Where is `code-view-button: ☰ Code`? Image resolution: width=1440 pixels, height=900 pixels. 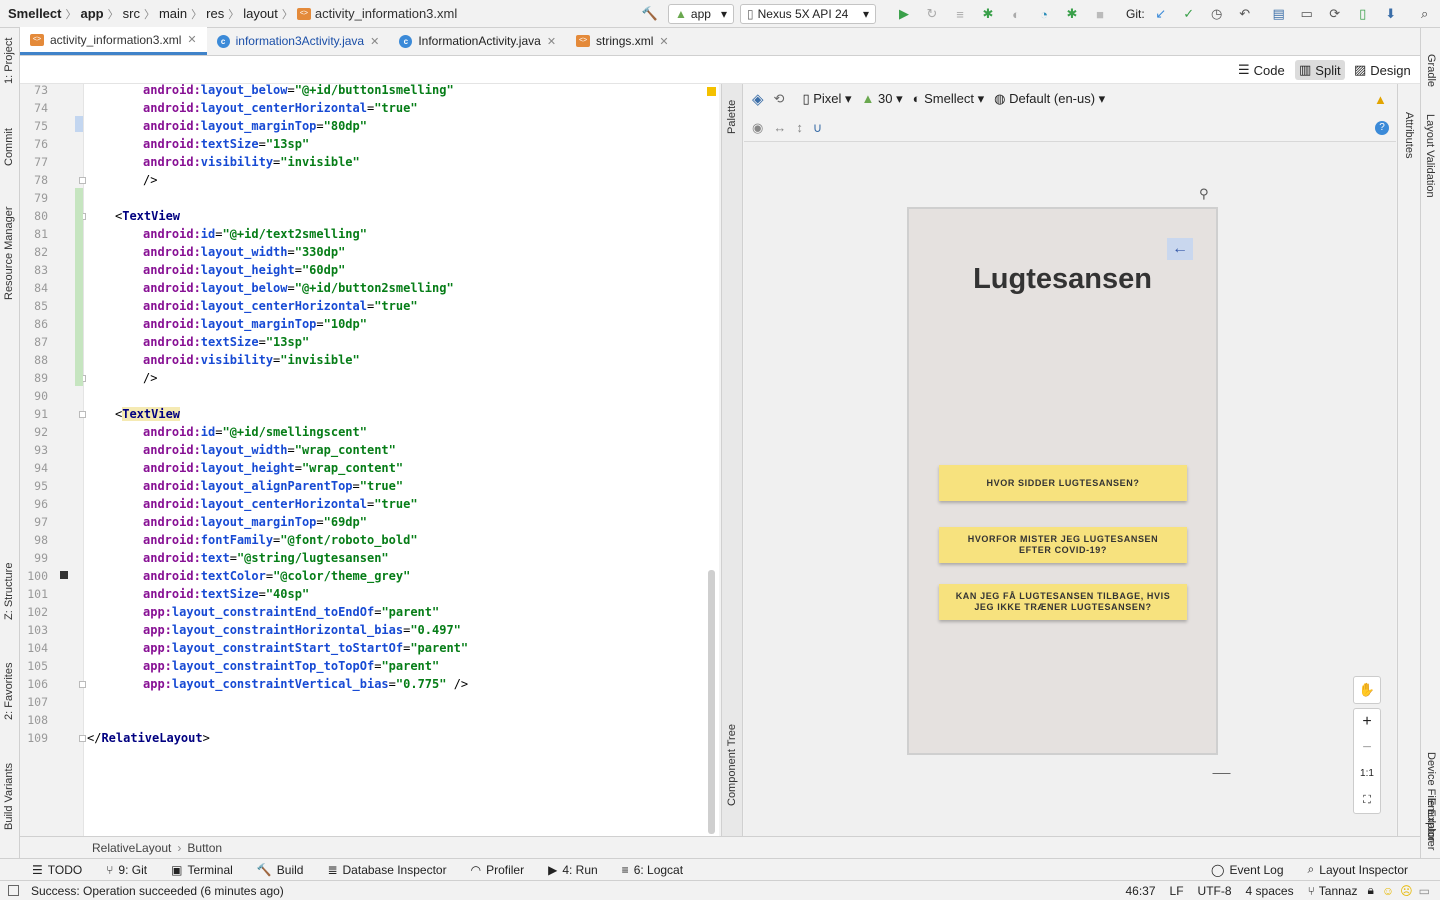
code-view-button: ☰ Code is located at coordinates (1261, 70).